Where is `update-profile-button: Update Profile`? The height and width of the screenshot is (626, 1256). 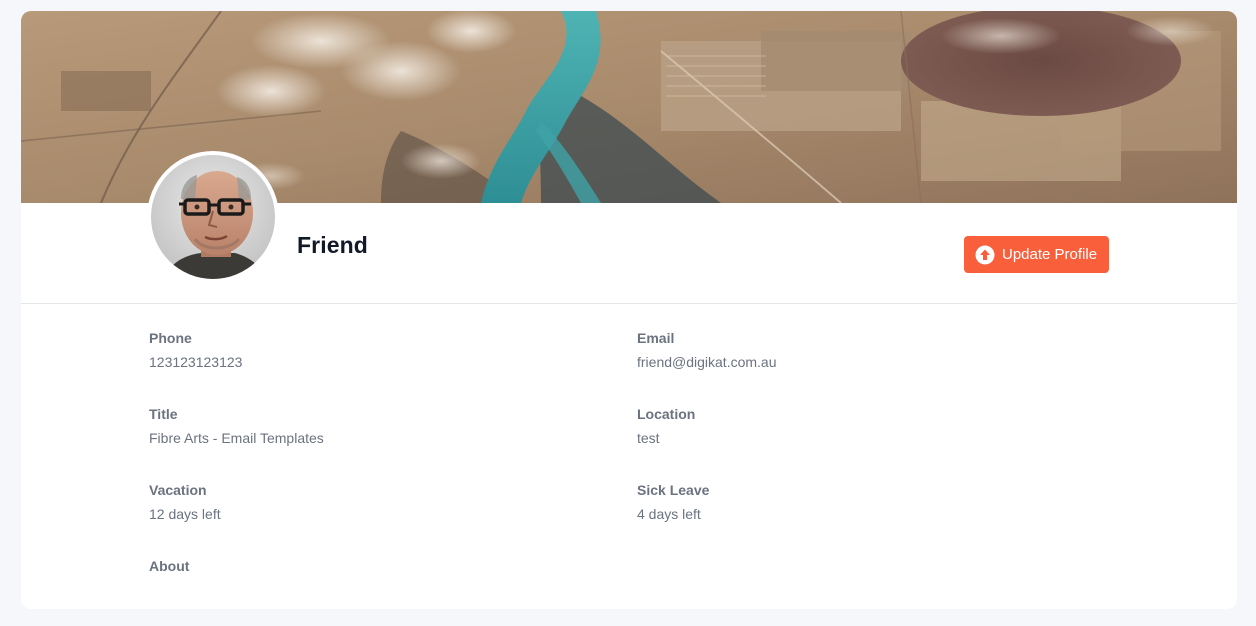 update-profile-button: Update Profile is located at coordinates (1036, 254).